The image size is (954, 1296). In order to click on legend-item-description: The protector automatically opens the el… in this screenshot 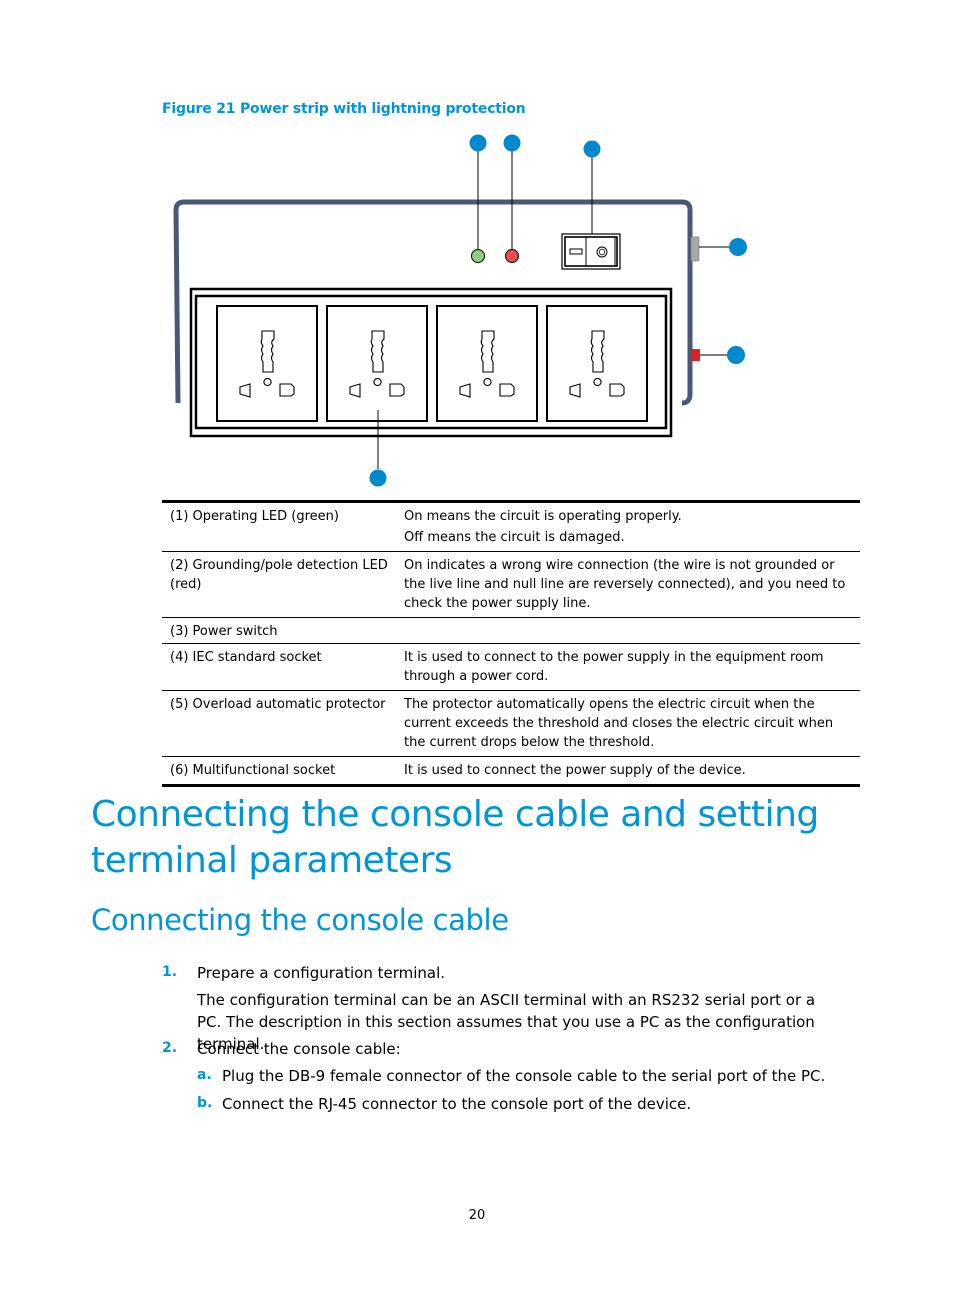, I will do `click(628, 723)`.